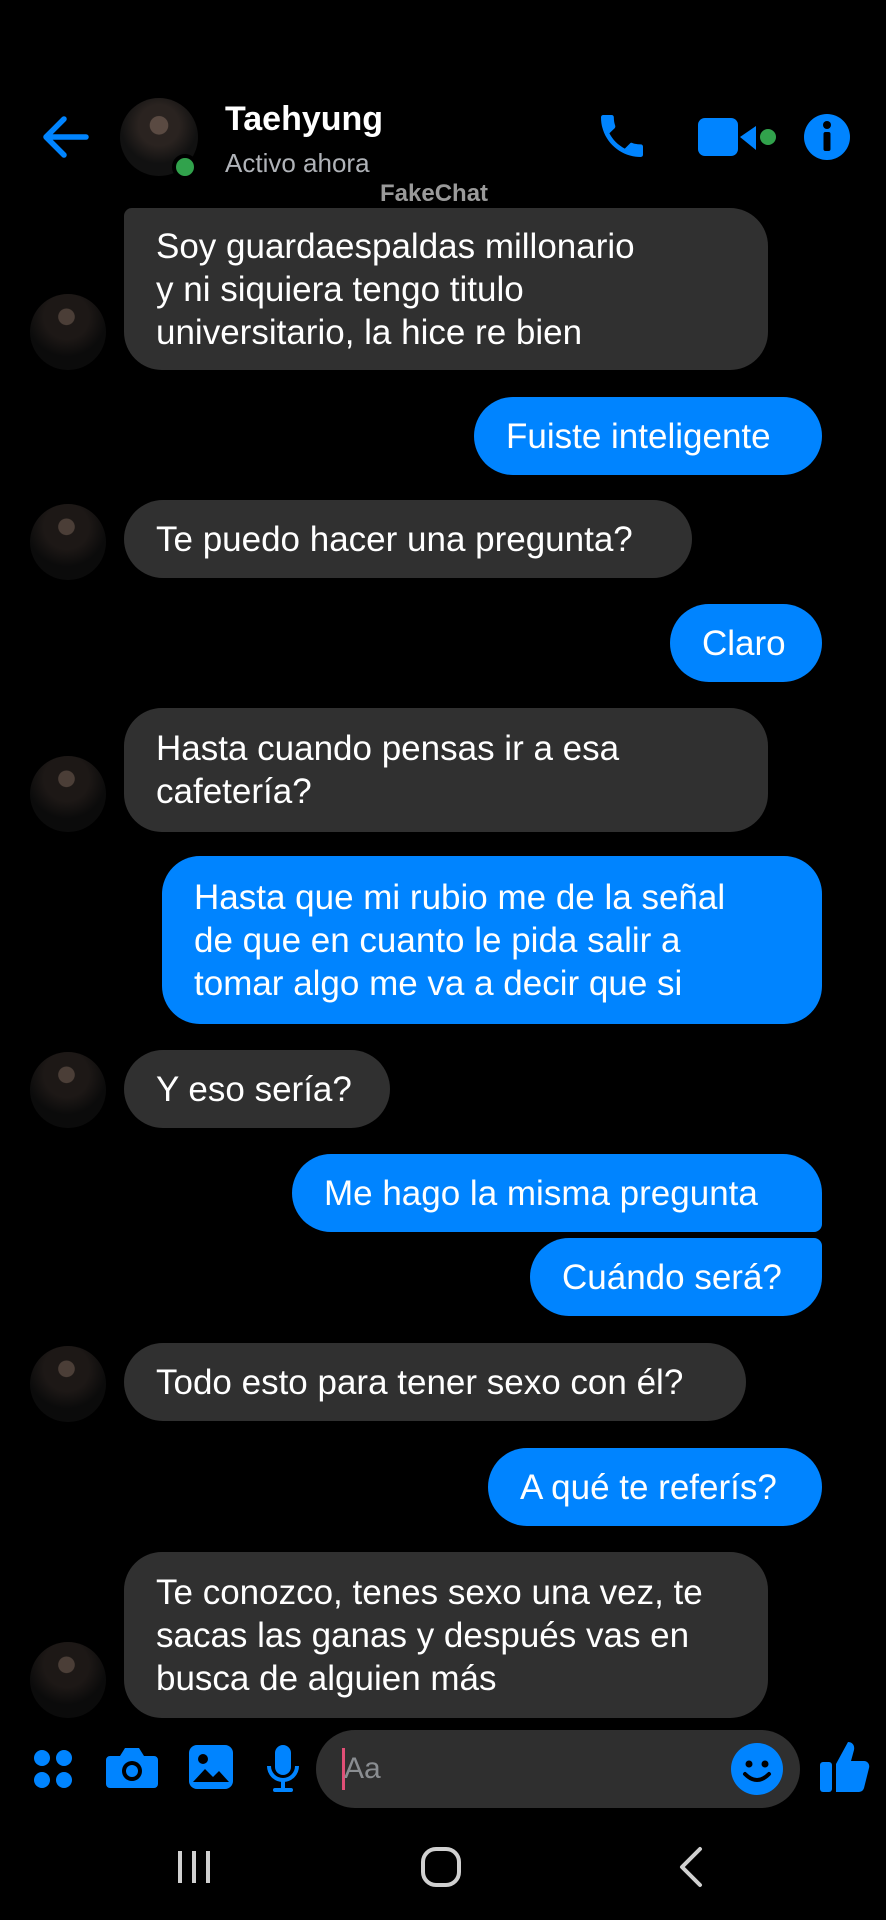  Describe the element at coordinates (194, 1867) in the screenshot. I see `recent-apps-icon` at that location.